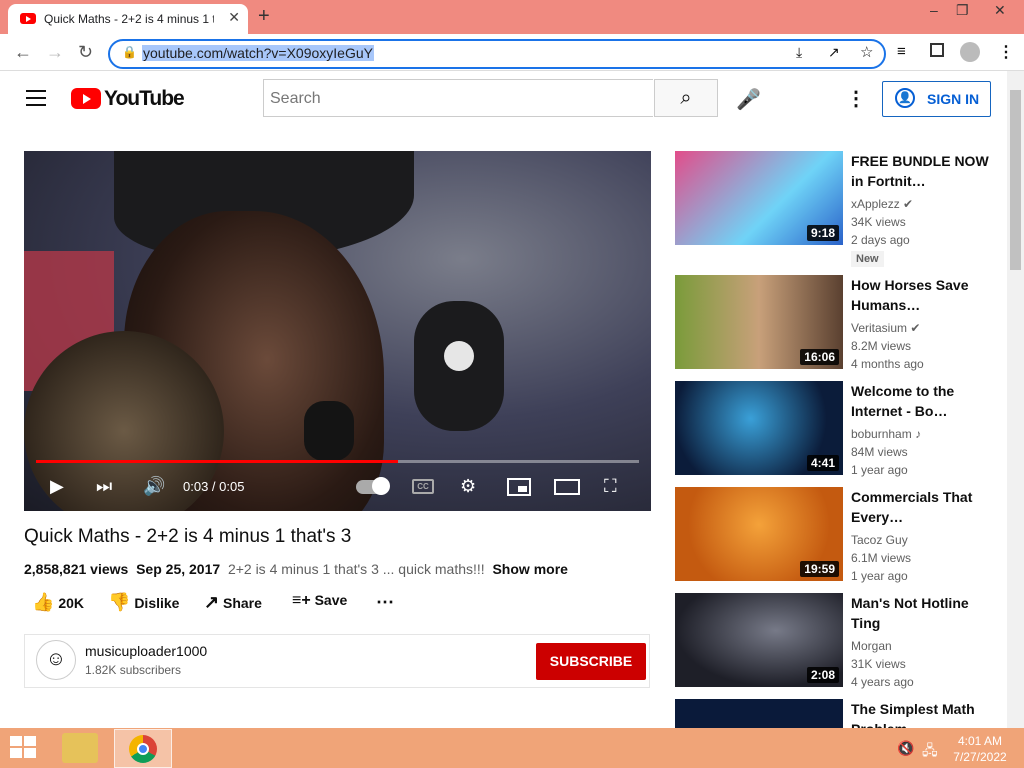 Image resolution: width=1024 pixels, height=768 pixels. I want to click on window-close-icon: ✕, so click(1000, 10).